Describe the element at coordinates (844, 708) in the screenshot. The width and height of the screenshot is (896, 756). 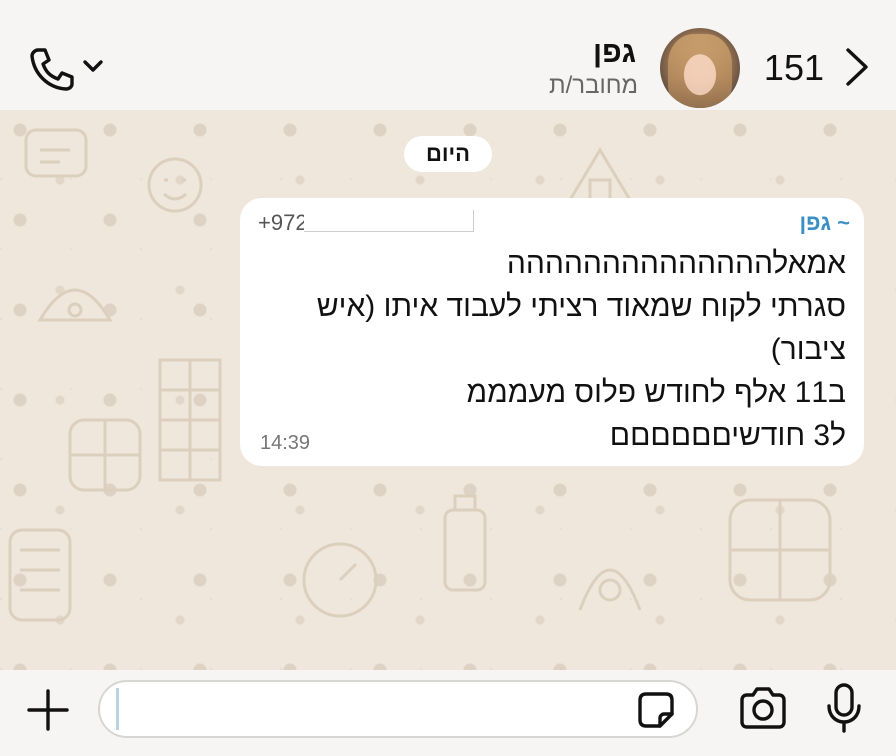
I see `microphone-icon` at that location.